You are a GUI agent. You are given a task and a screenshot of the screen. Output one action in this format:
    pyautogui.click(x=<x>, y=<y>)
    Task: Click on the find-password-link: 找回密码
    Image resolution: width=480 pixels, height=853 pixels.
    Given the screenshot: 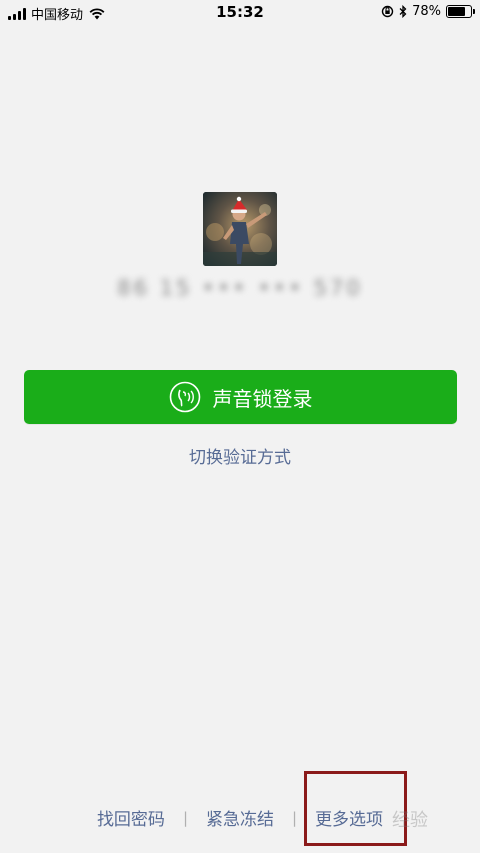 What is the action you would take?
    pyautogui.click(x=131, y=817)
    